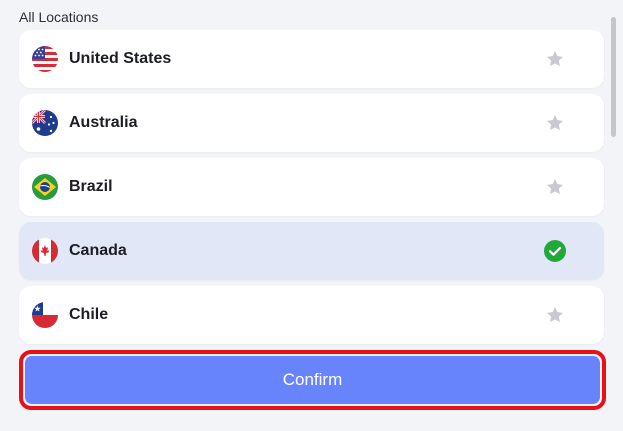 The height and width of the screenshot is (431, 623). Describe the element at coordinates (45, 123) in the screenshot. I see `australia-flag-icon` at that location.